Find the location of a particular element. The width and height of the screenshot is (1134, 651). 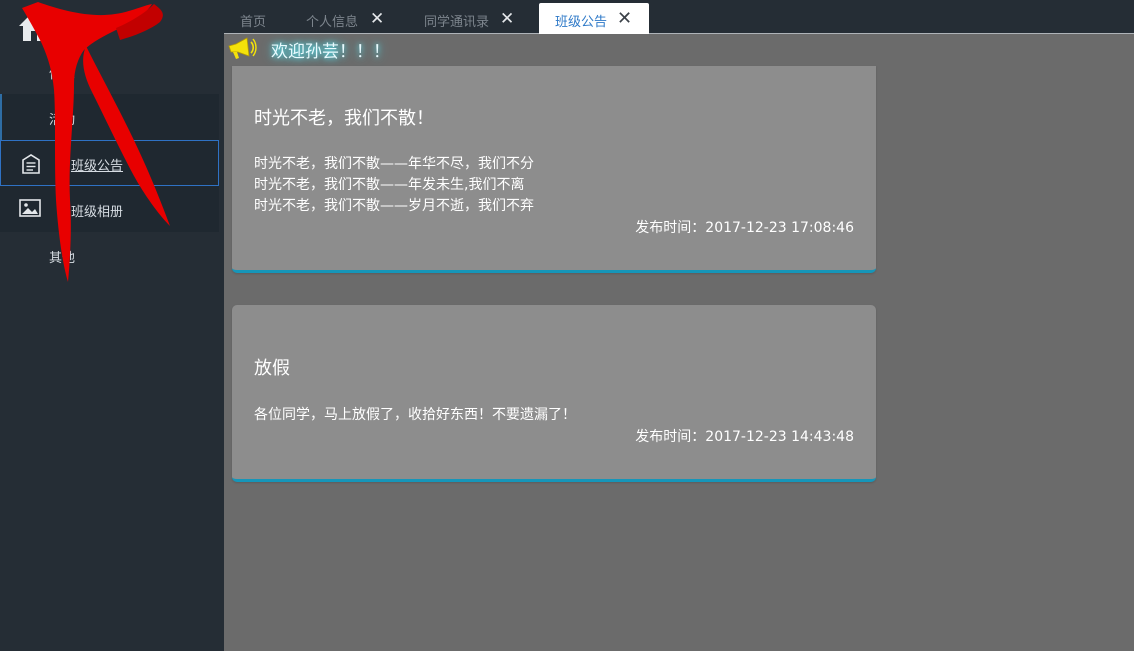

notice-publish-time: 发布时间：2017-12-23 17:08:46 is located at coordinates (744, 228).